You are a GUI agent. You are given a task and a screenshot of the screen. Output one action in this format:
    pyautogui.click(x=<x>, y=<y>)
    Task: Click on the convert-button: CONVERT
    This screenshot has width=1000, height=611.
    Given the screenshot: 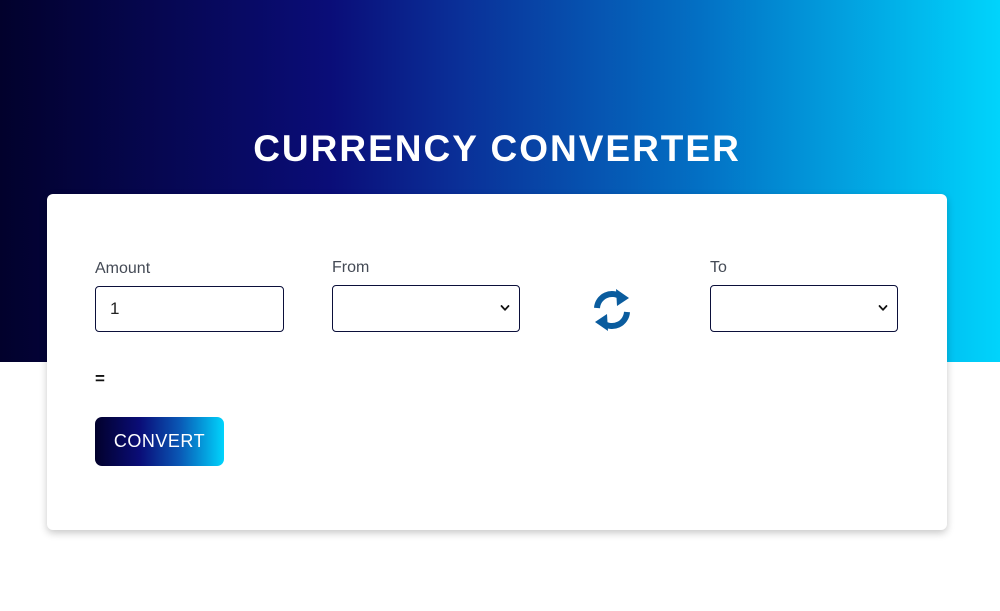 What is the action you would take?
    pyautogui.click(x=159, y=441)
    